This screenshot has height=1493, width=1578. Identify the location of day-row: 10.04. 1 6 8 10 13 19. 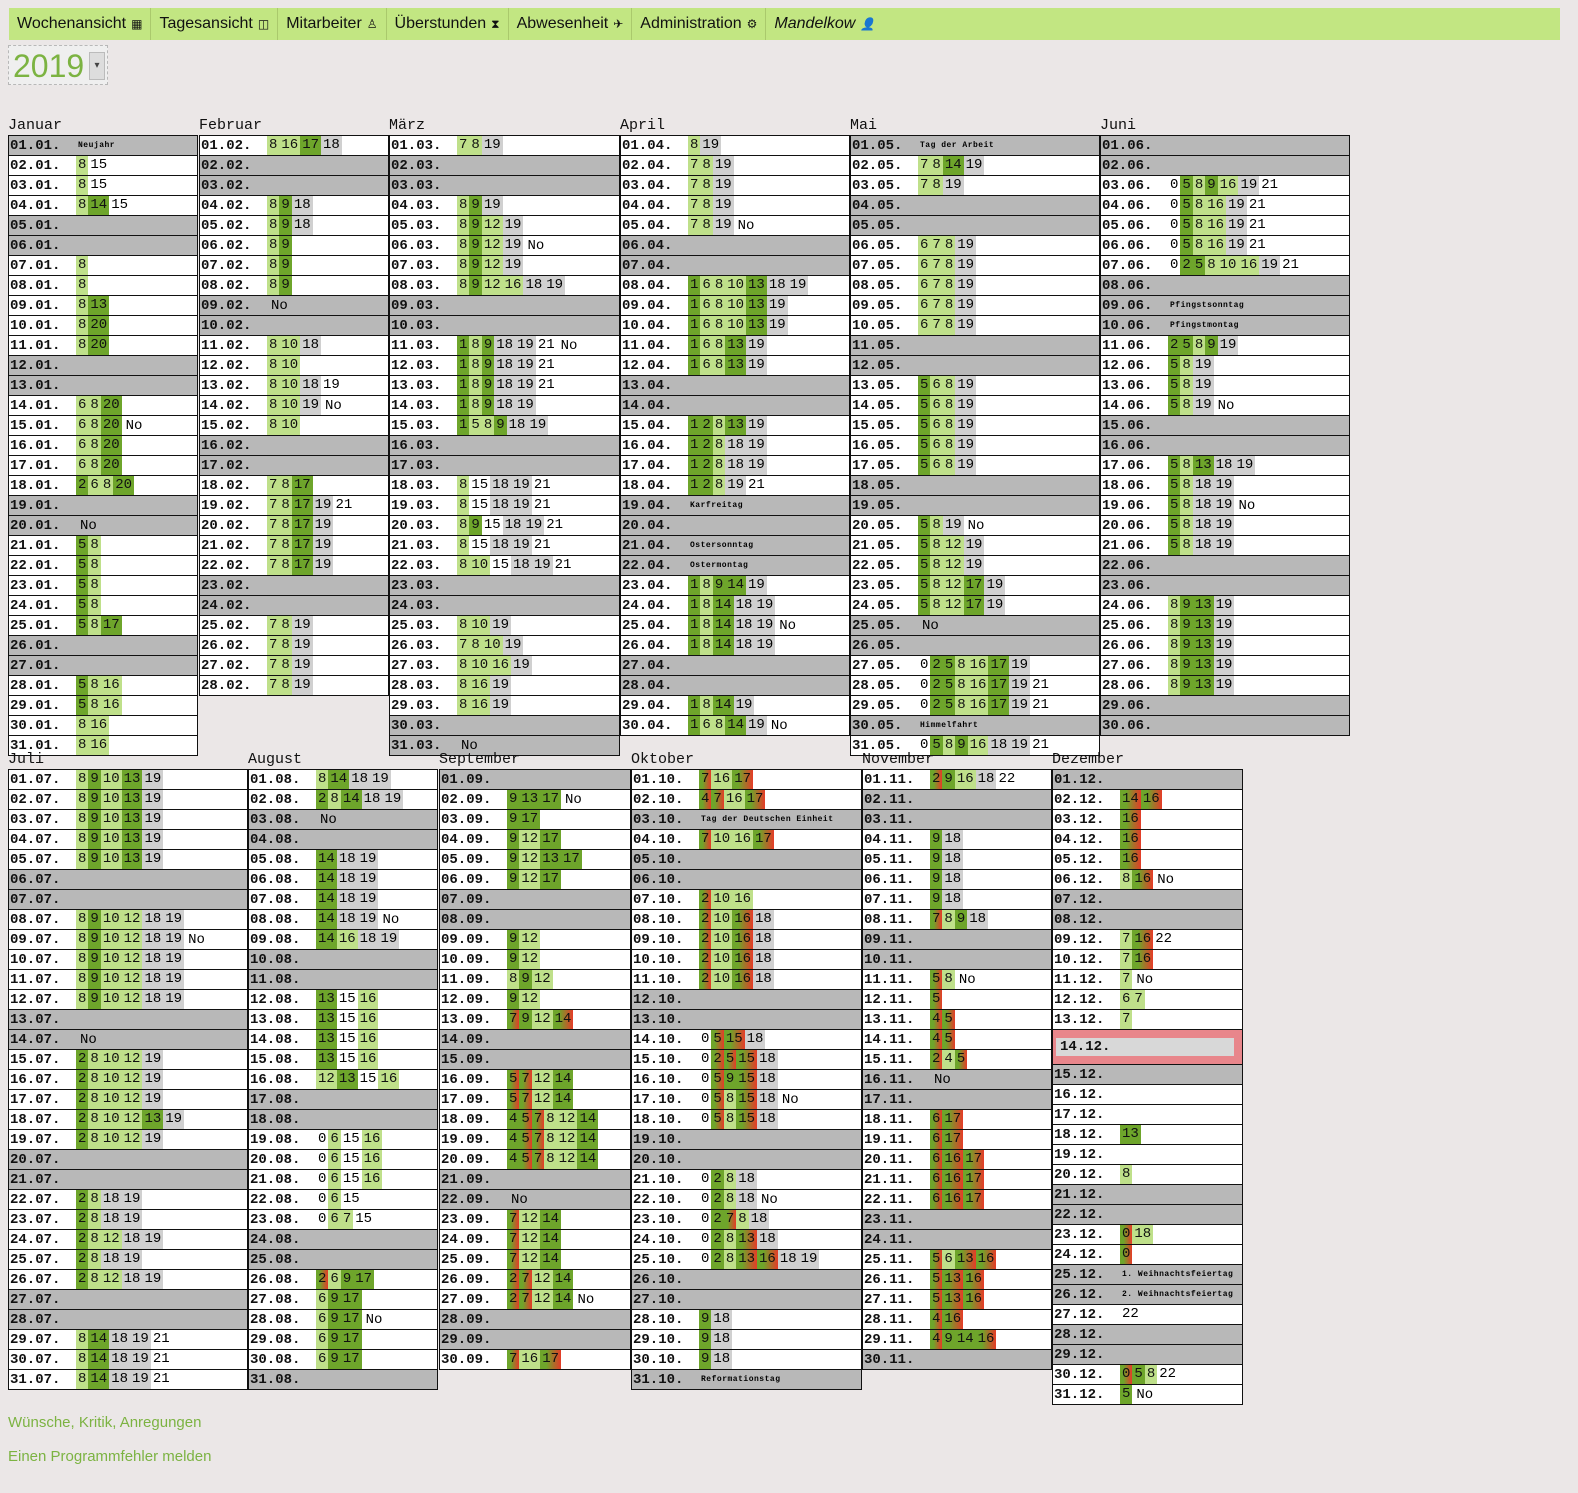
(735, 326).